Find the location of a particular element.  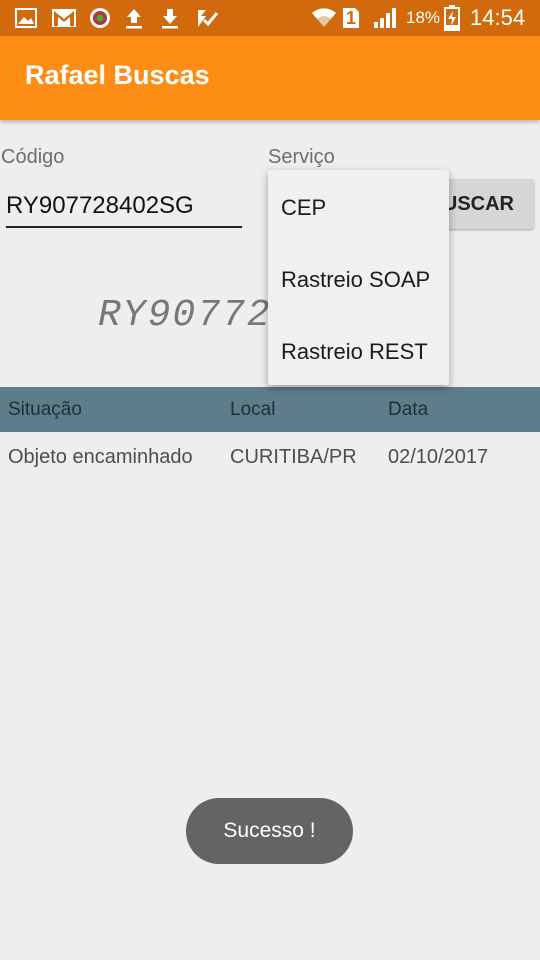

header-data: Data is located at coordinates (408, 409).